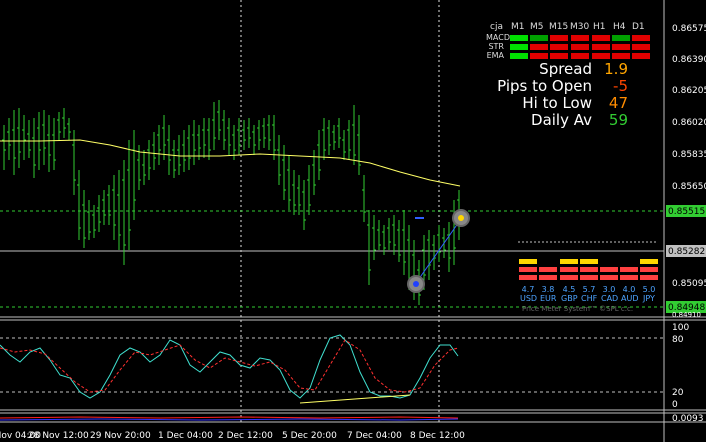 This screenshot has height=442, width=706. What do you see at coordinates (601, 38) in the screenshot?
I see `signal-cell-macd-h1` at bounding box center [601, 38].